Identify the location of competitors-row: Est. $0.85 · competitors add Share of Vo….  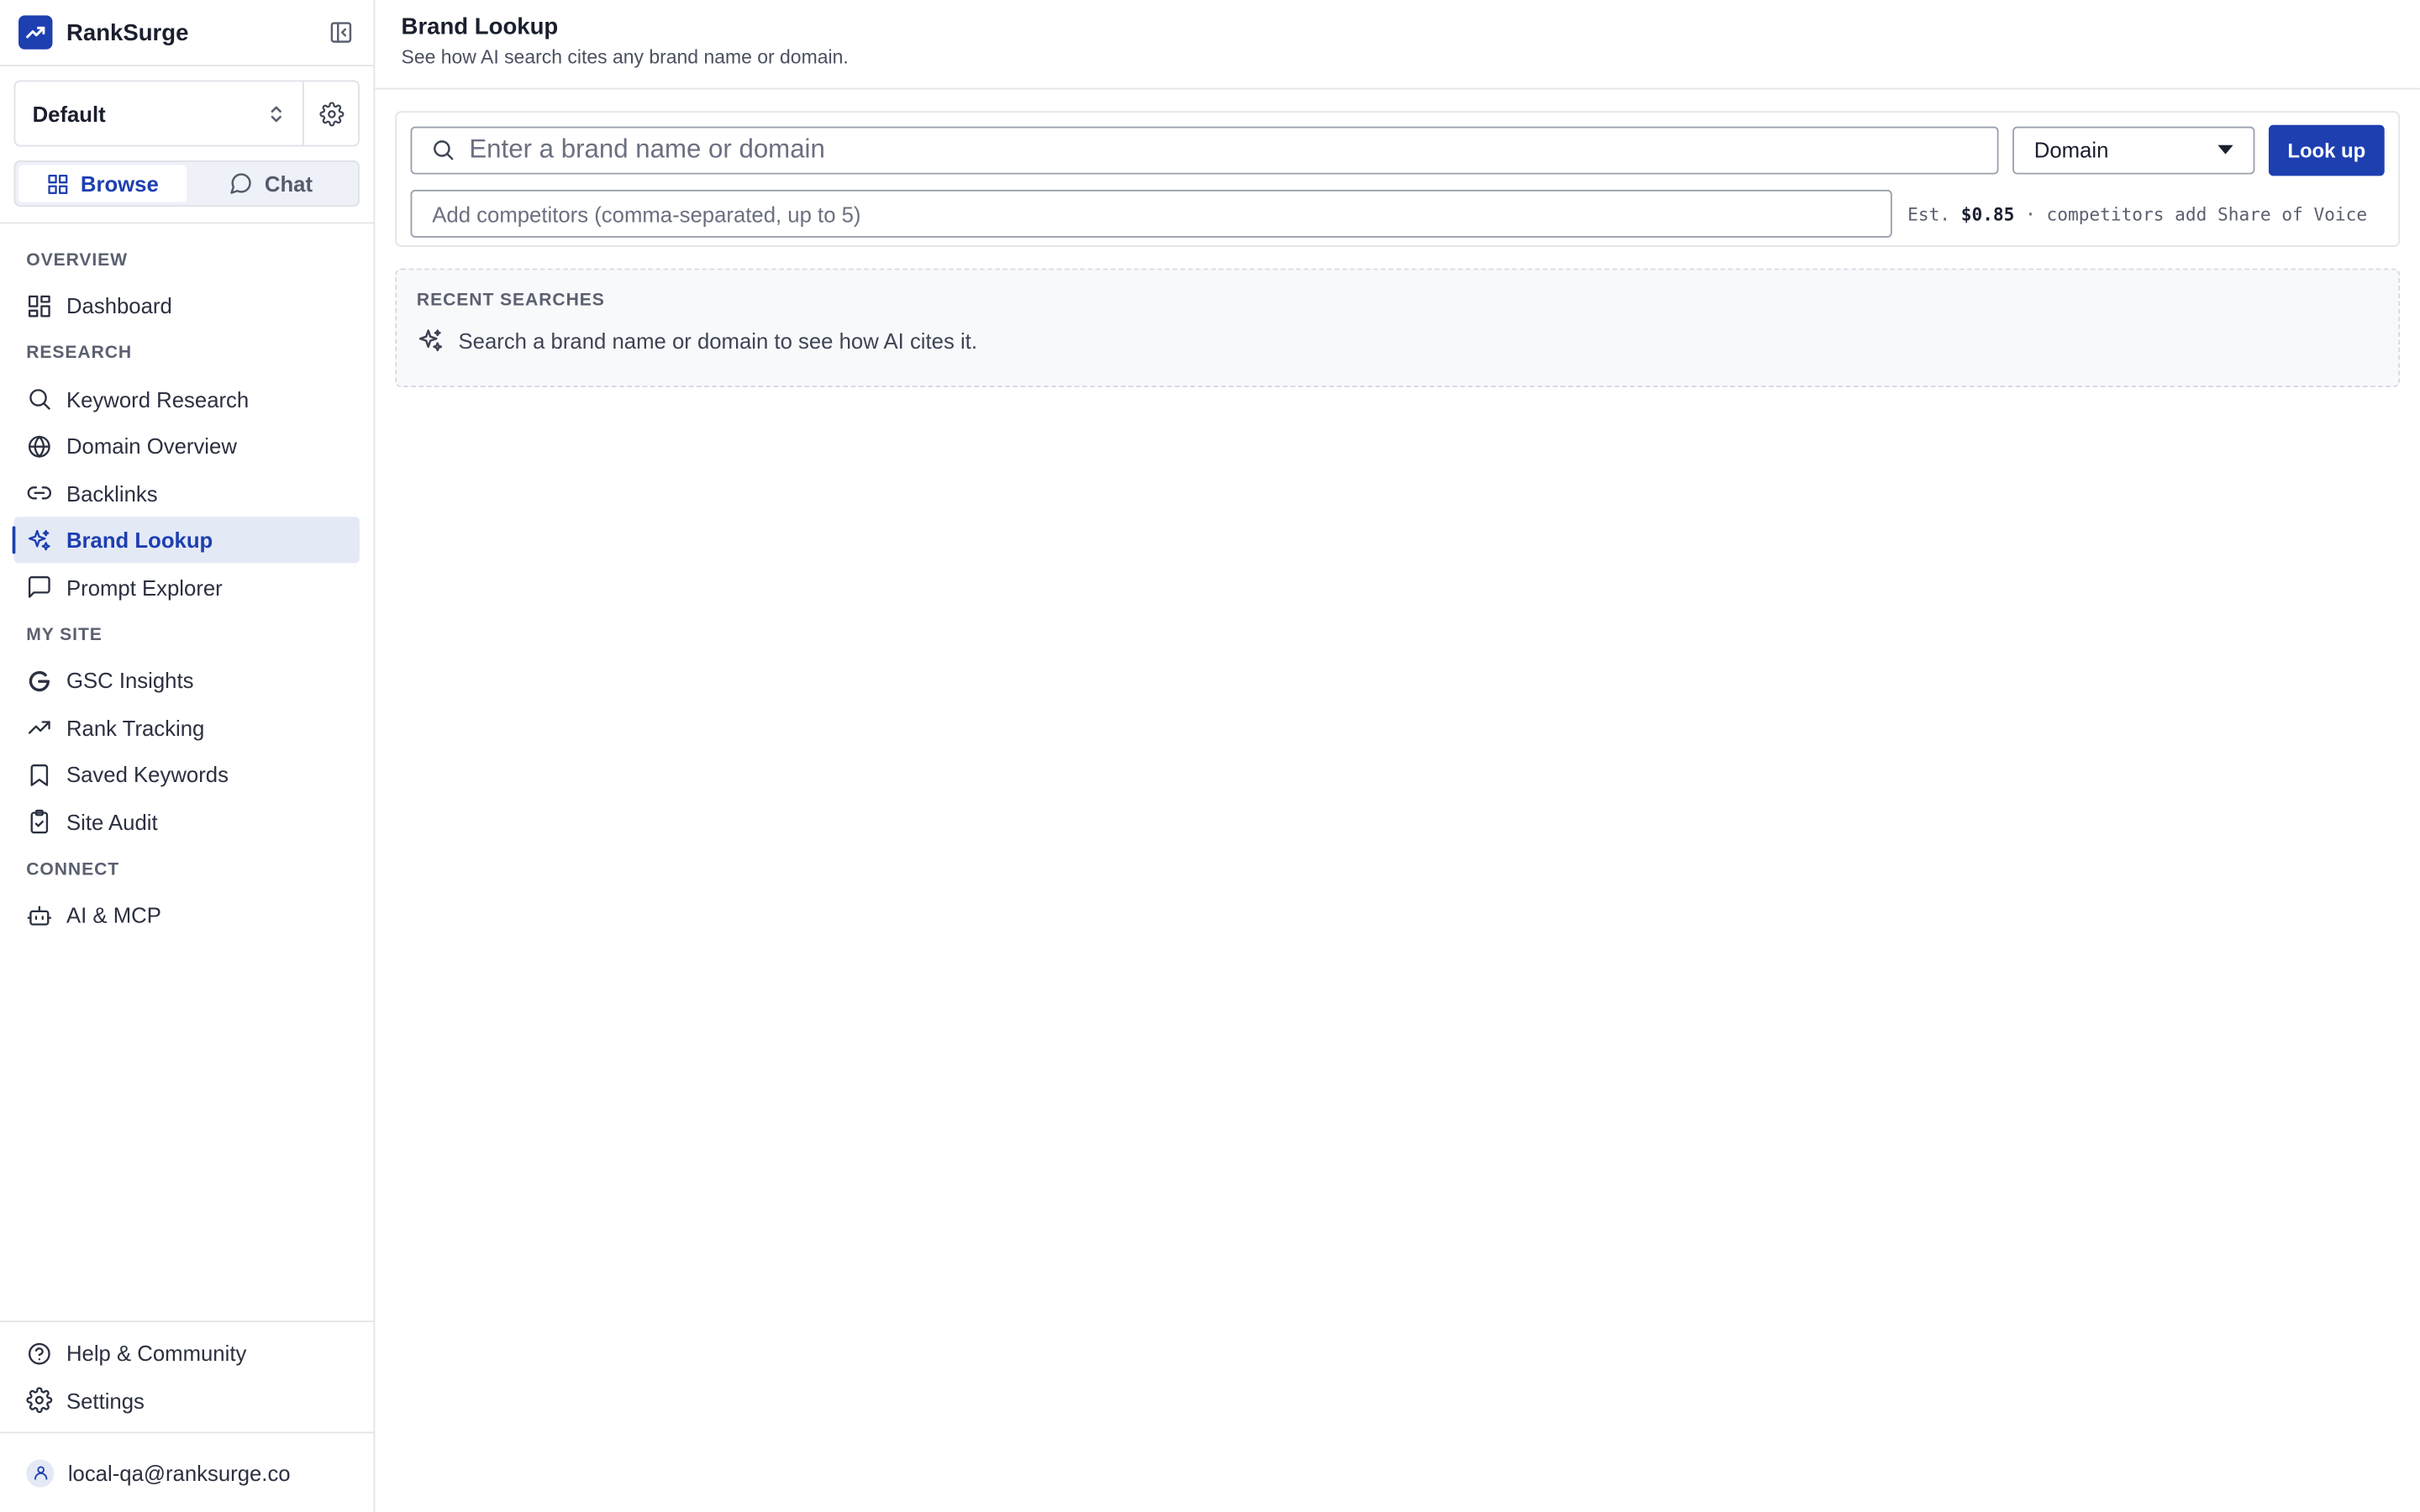
(1397, 213).